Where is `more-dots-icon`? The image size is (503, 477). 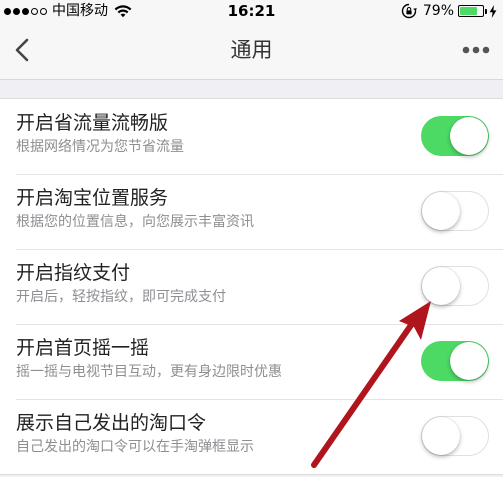 more-dots-icon is located at coordinates (476, 50).